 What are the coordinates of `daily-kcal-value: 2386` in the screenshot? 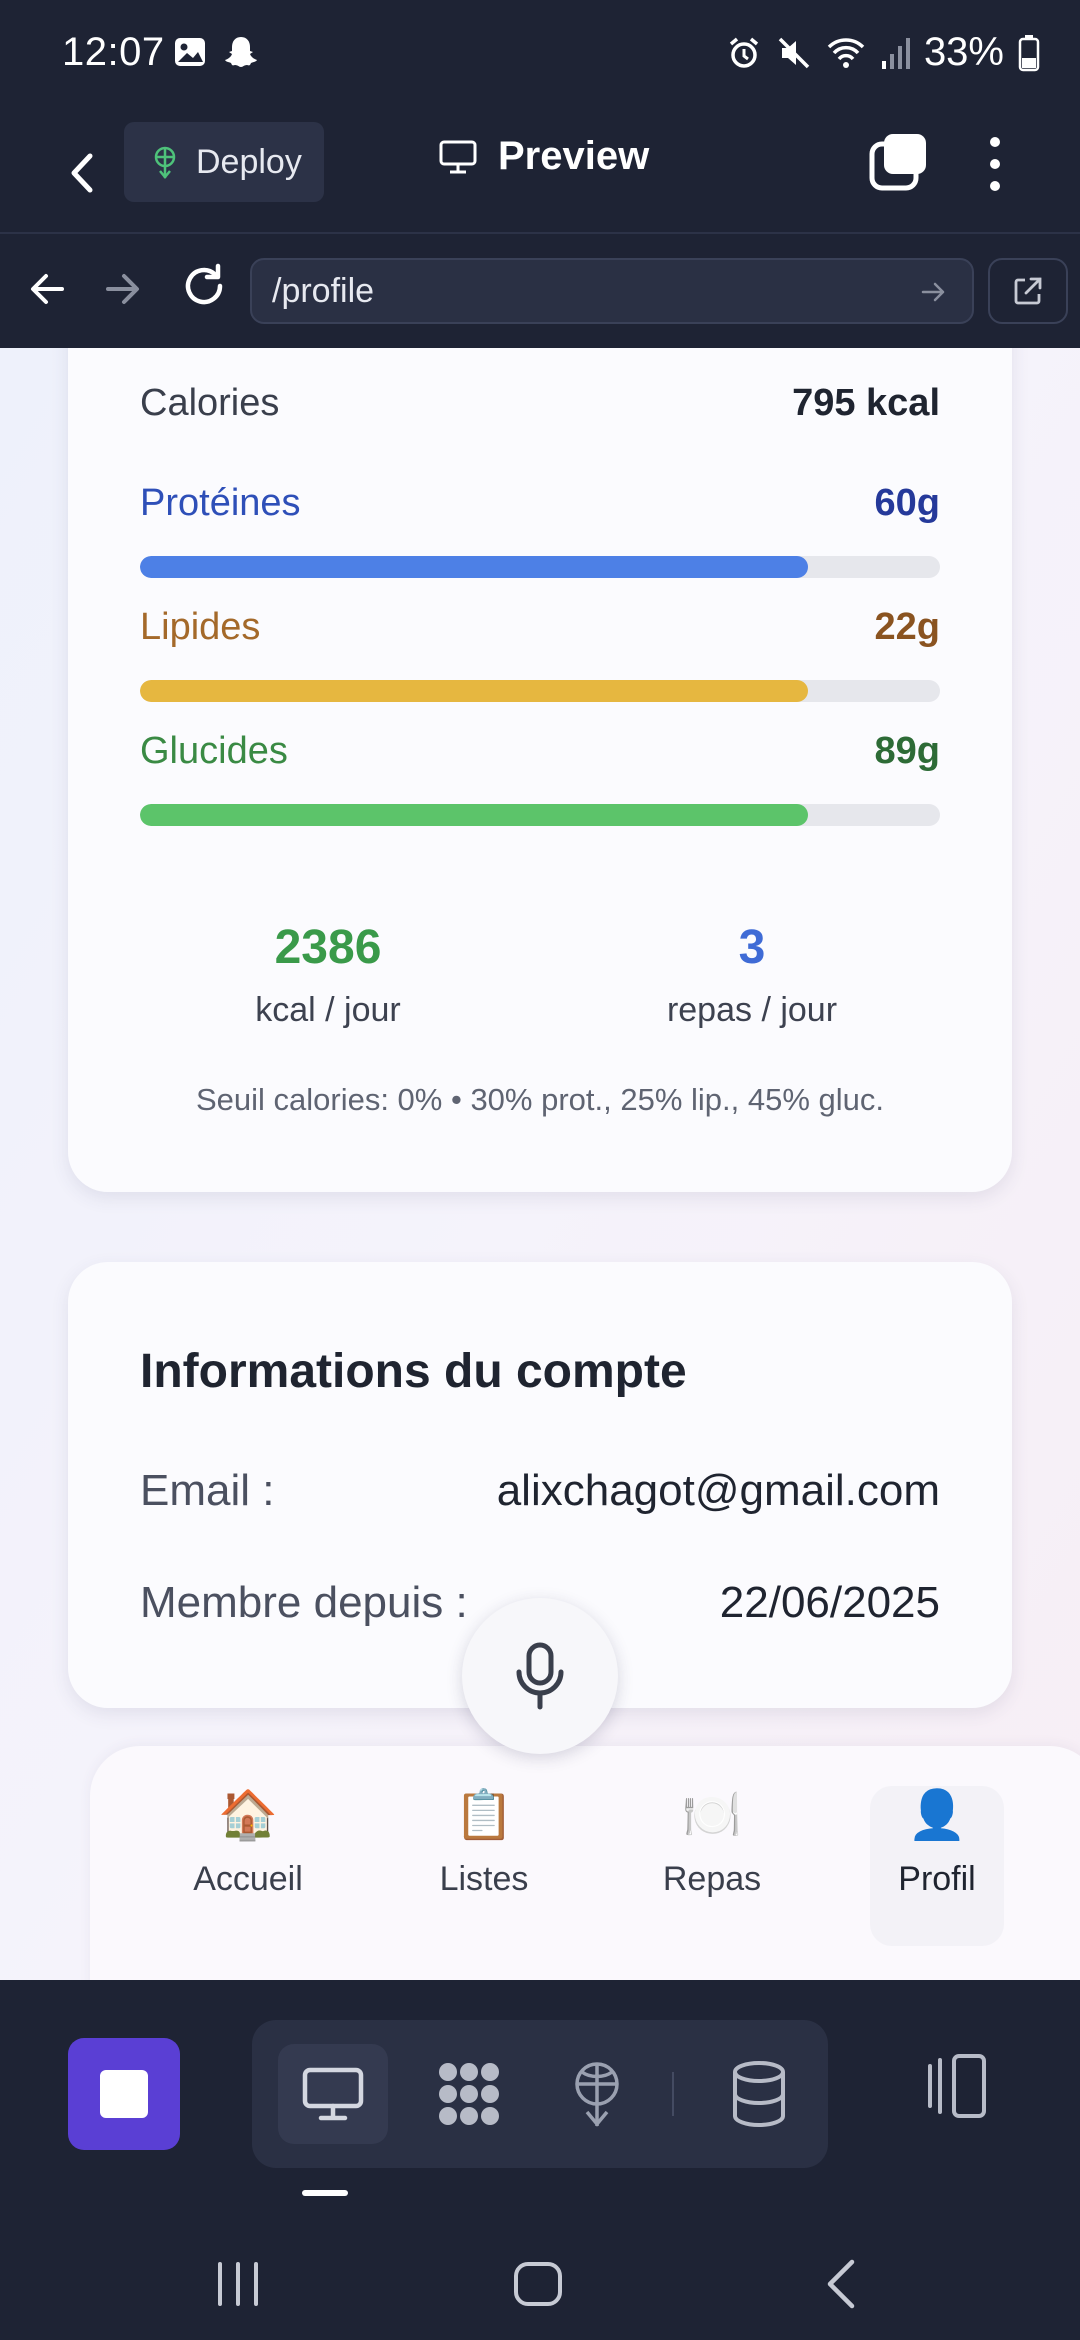 It's located at (328, 947).